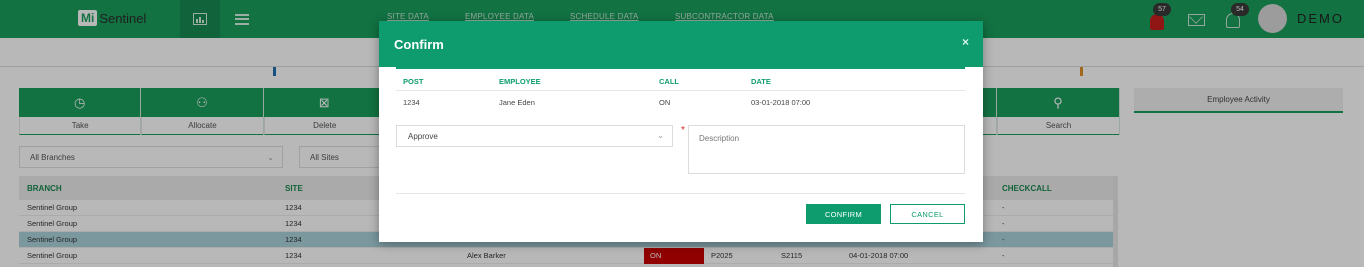  Describe the element at coordinates (411, 102) in the screenshot. I see `row-post: 1234` at that location.